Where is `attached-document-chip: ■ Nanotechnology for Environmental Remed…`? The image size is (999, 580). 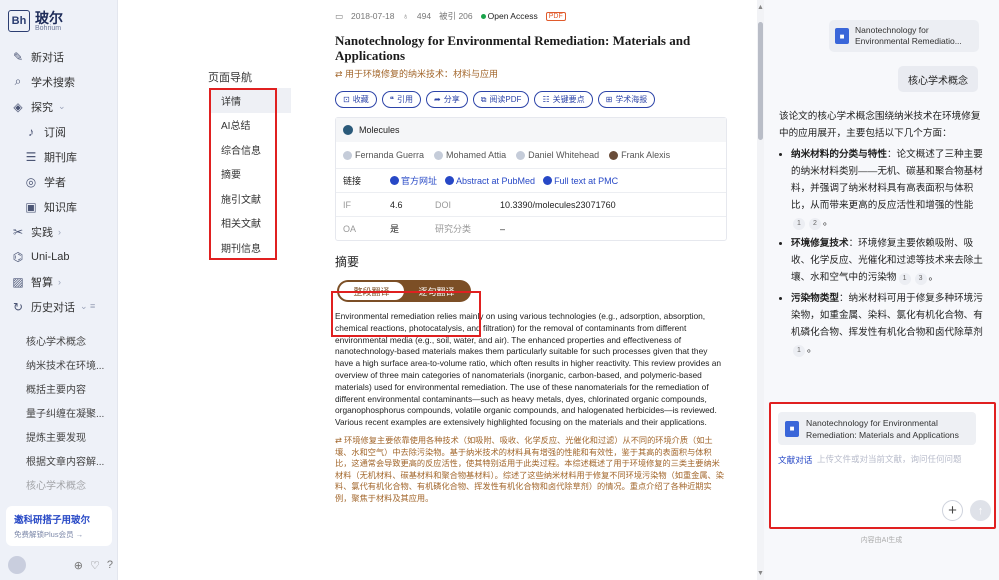
attached-document-chip: ■ Nanotechnology for Environmental Remed… is located at coordinates (904, 36).